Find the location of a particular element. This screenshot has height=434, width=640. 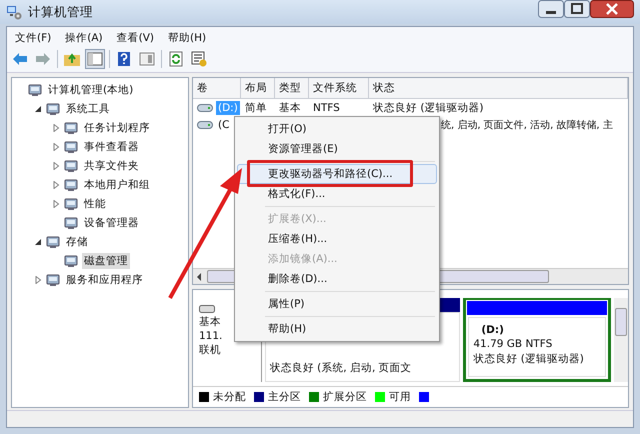

partition-info: 状态良好 (系统, 启动, 页面文 is located at coordinates (341, 368).